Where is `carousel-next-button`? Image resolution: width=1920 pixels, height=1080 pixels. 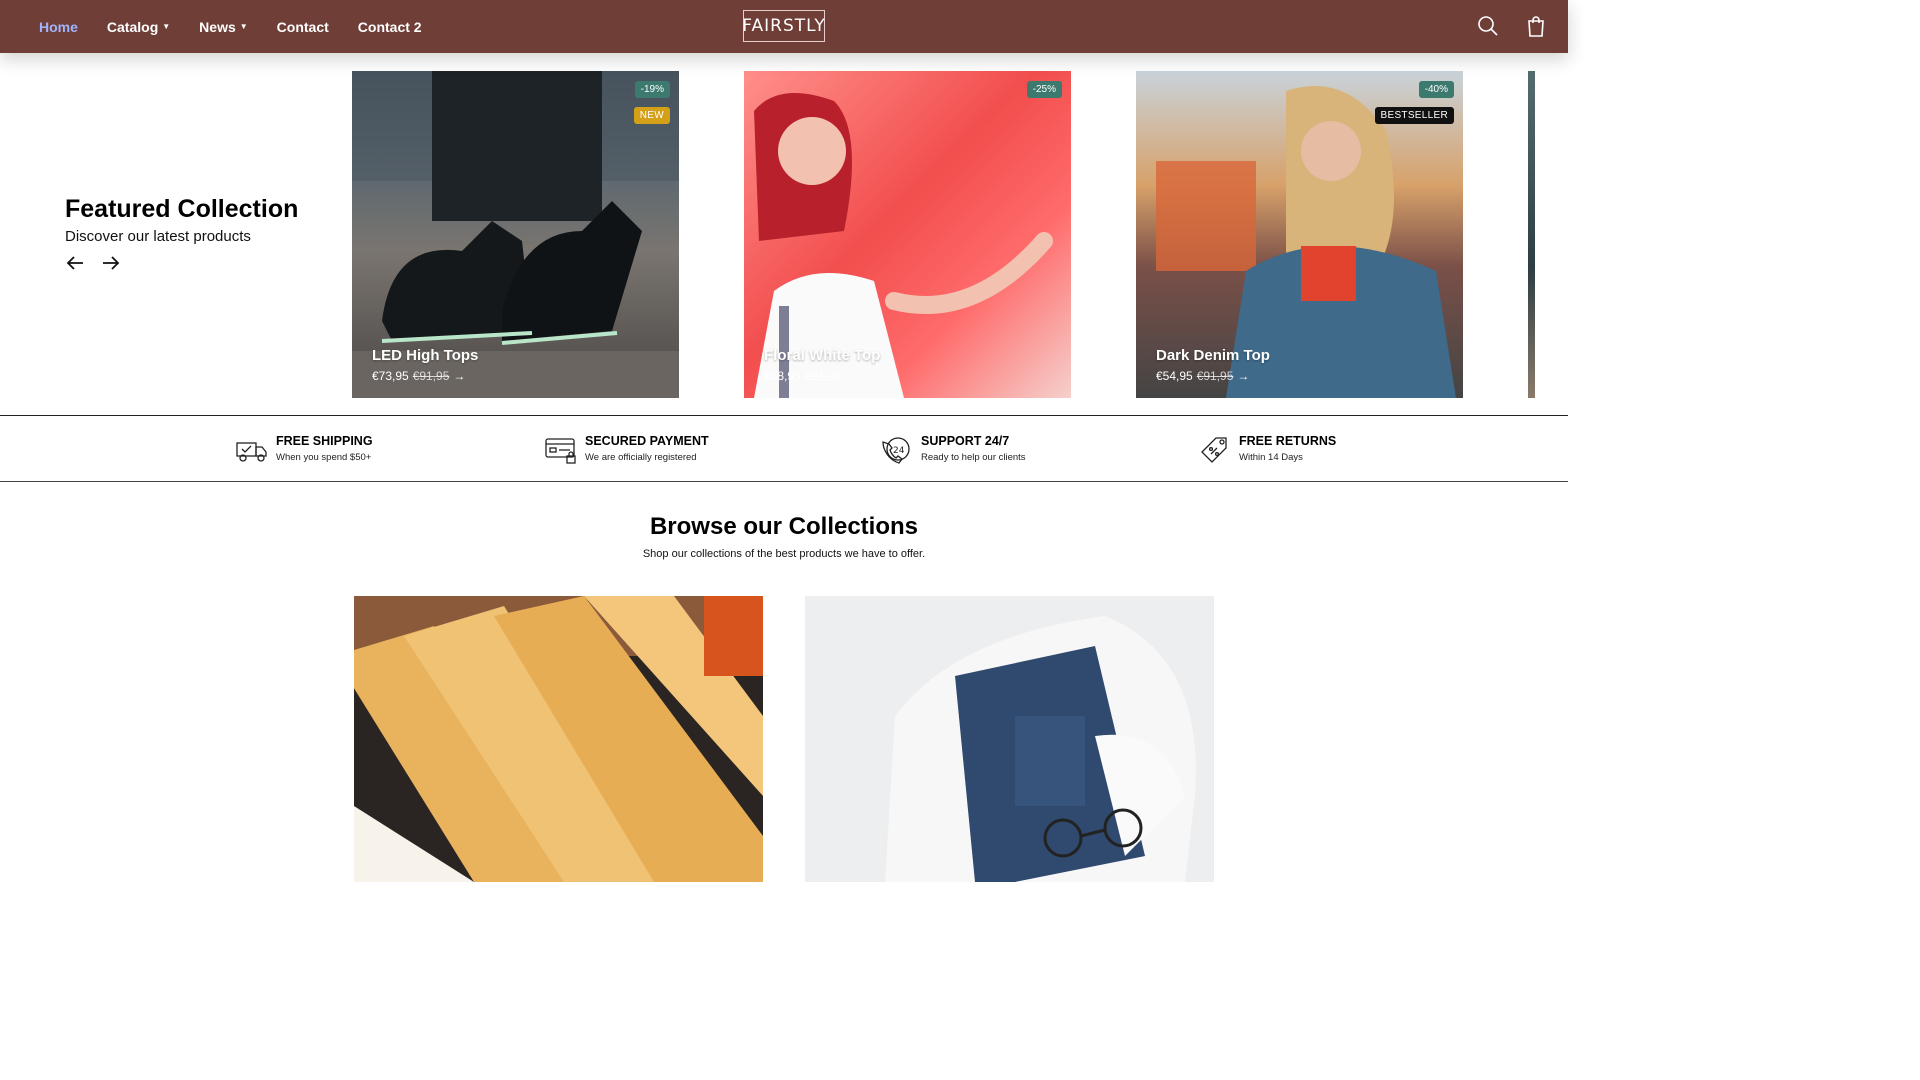
carousel-next-button is located at coordinates (111, 263).